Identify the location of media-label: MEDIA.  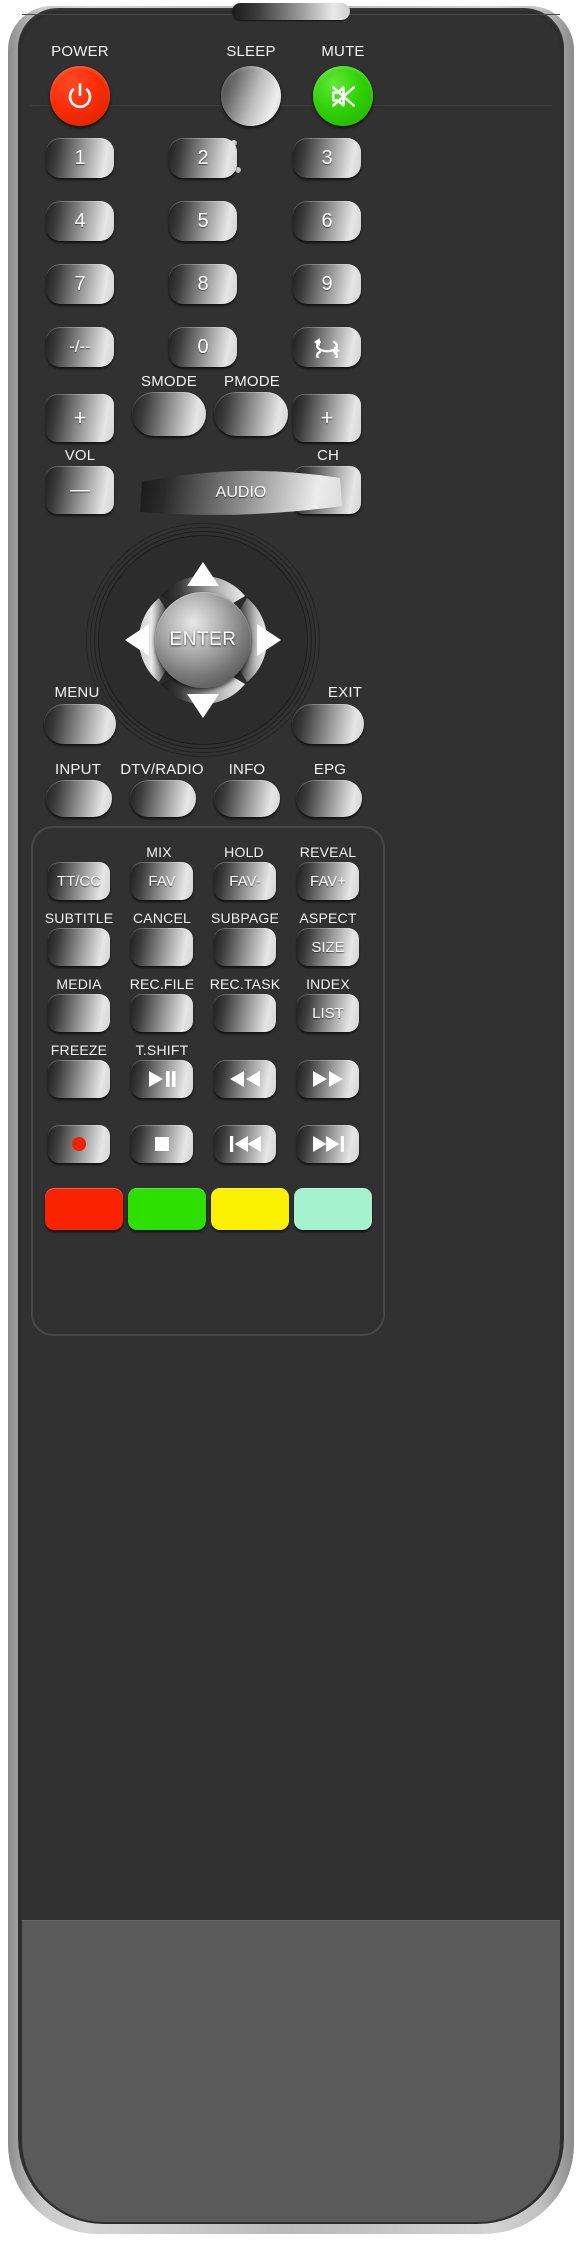
(79, 984).